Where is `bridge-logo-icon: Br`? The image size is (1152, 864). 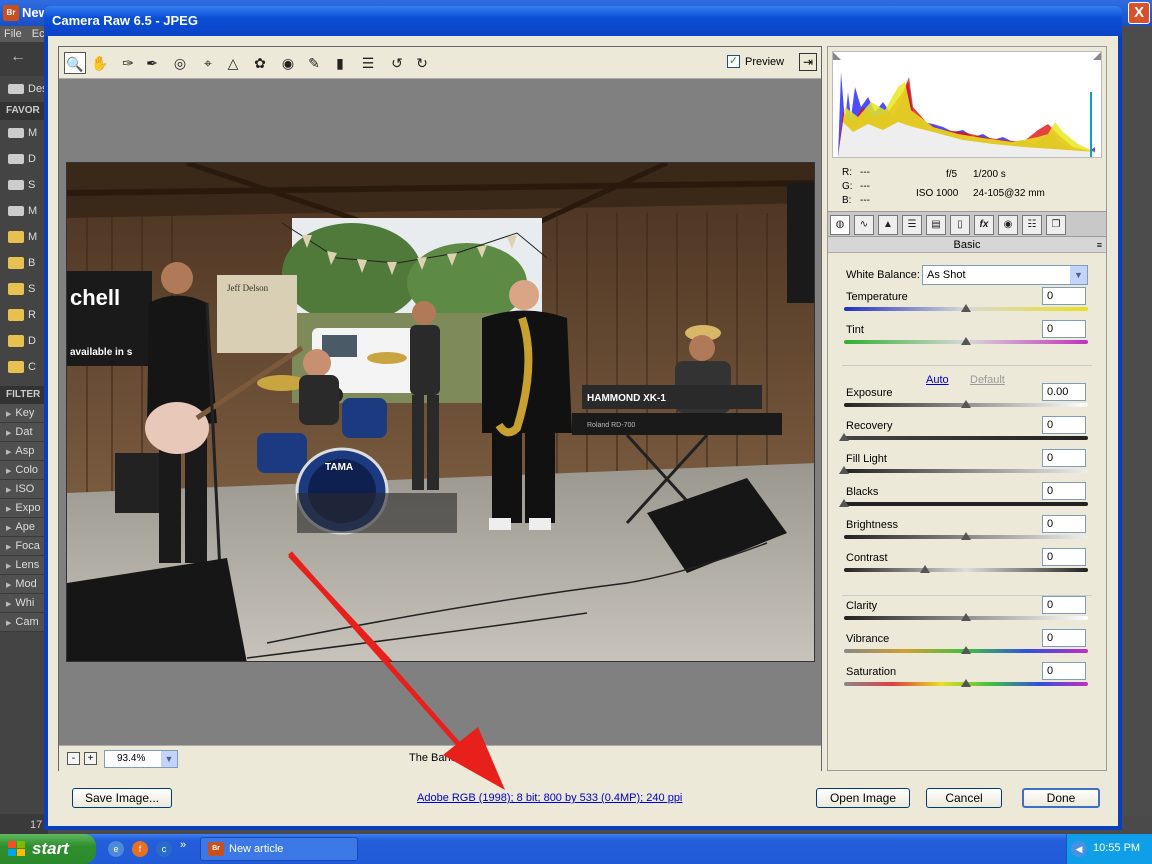 bridge-logo-icon: Br is located at coordinates (216, 849).